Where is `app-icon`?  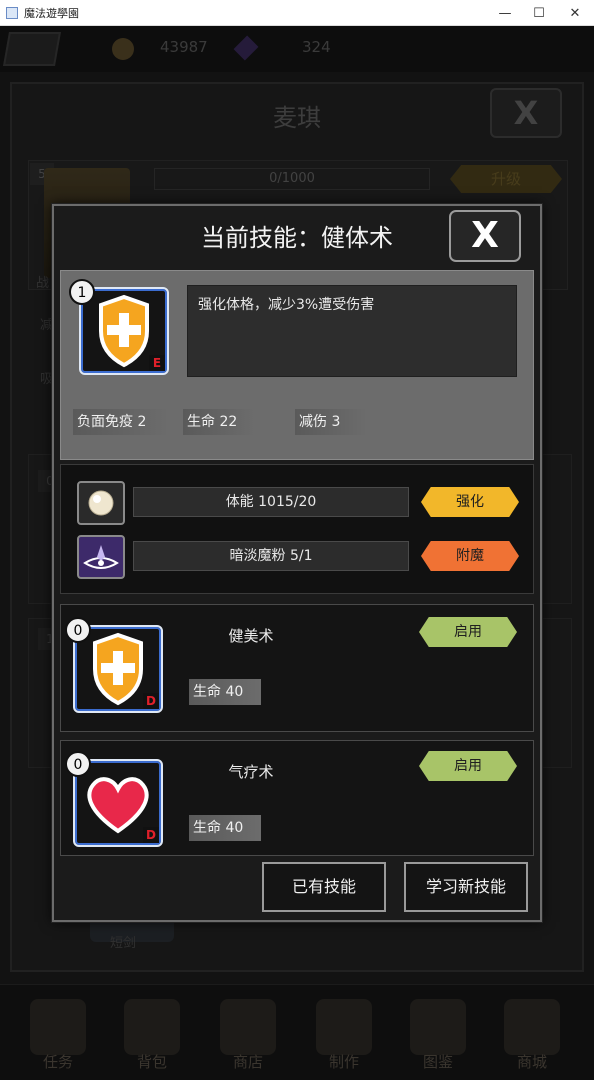 app-icon is located at coordinates (12, 12).